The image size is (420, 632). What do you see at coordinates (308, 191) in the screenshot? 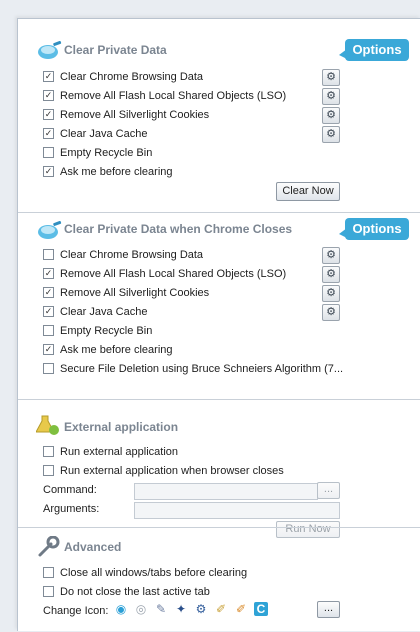
I see `clear-now-button: Clear Now` at bounding box center [308, 191].